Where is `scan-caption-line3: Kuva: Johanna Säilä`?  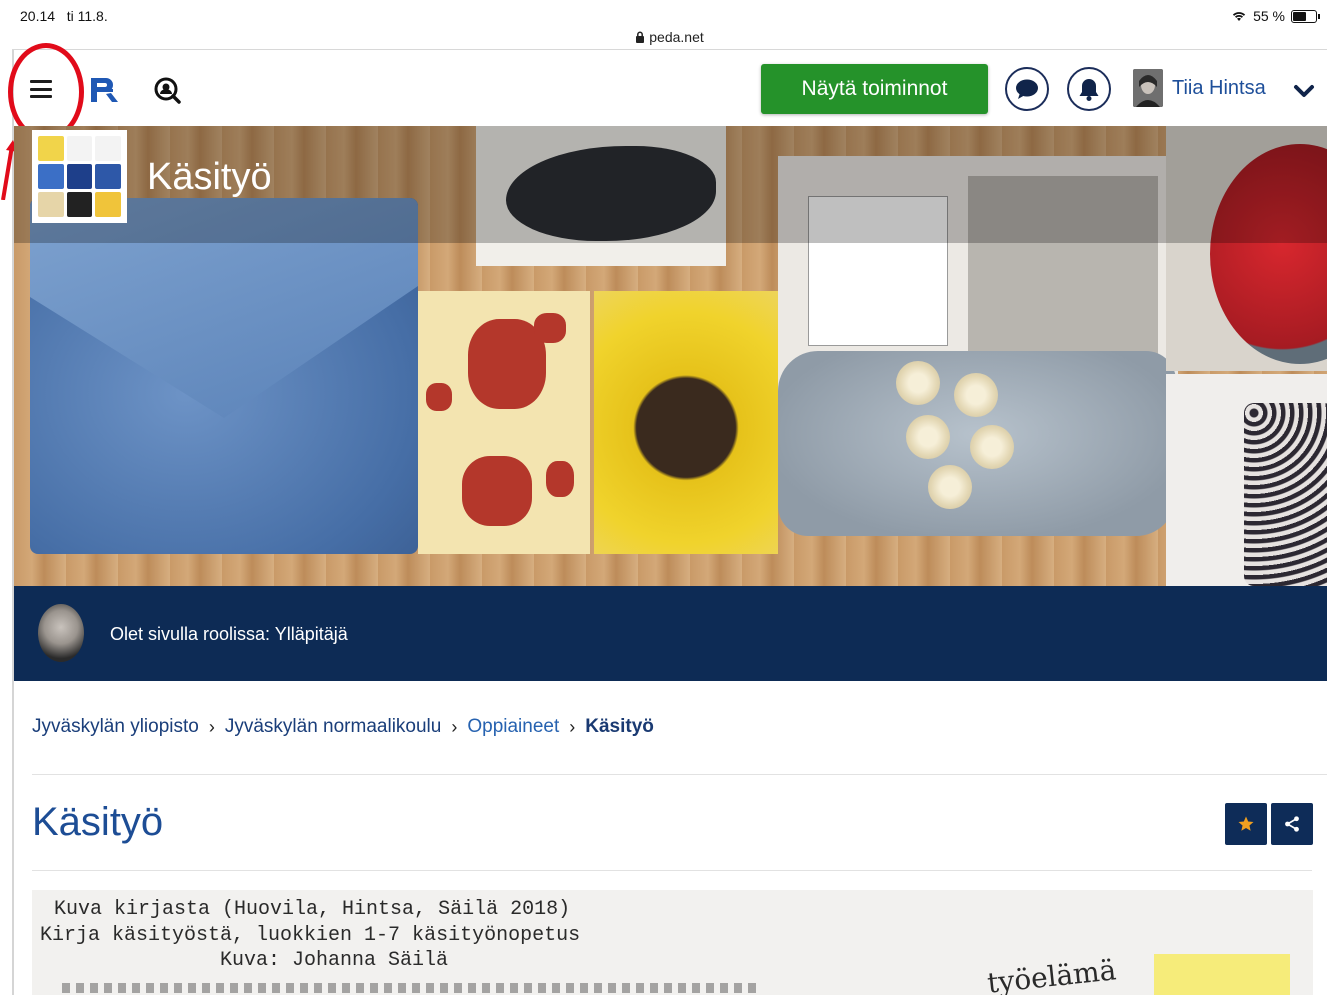
scan-caption-line3: Kuva: Johanna Säilä is located at coordinates (334, 960).